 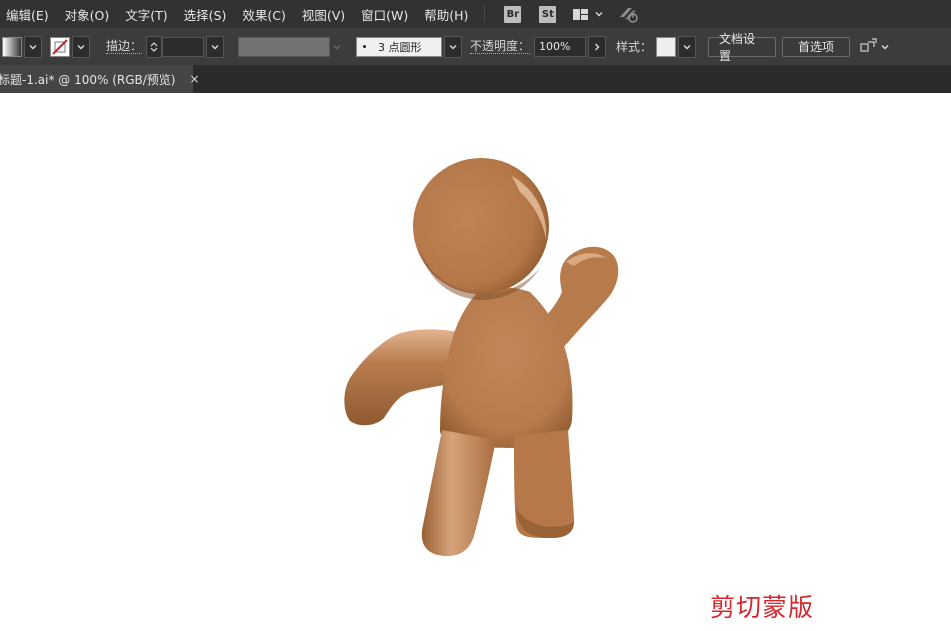 What do you see at coordinates (762, 607) in the screenshot?
I see `clipping-mask-caption: 剪切蒙版` at bounding box center [762, 607].